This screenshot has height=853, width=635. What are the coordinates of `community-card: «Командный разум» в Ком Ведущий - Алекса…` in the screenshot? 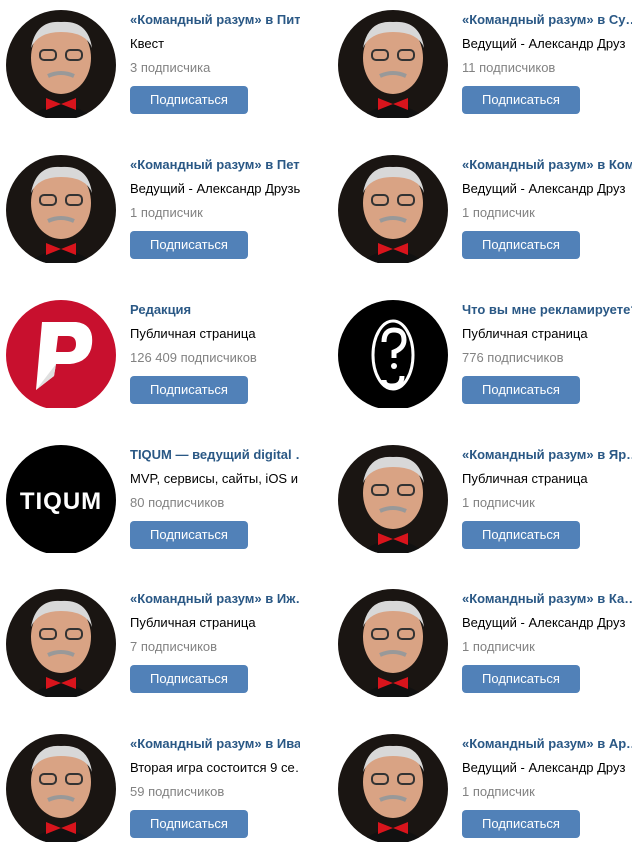 It's located at (482, 204).